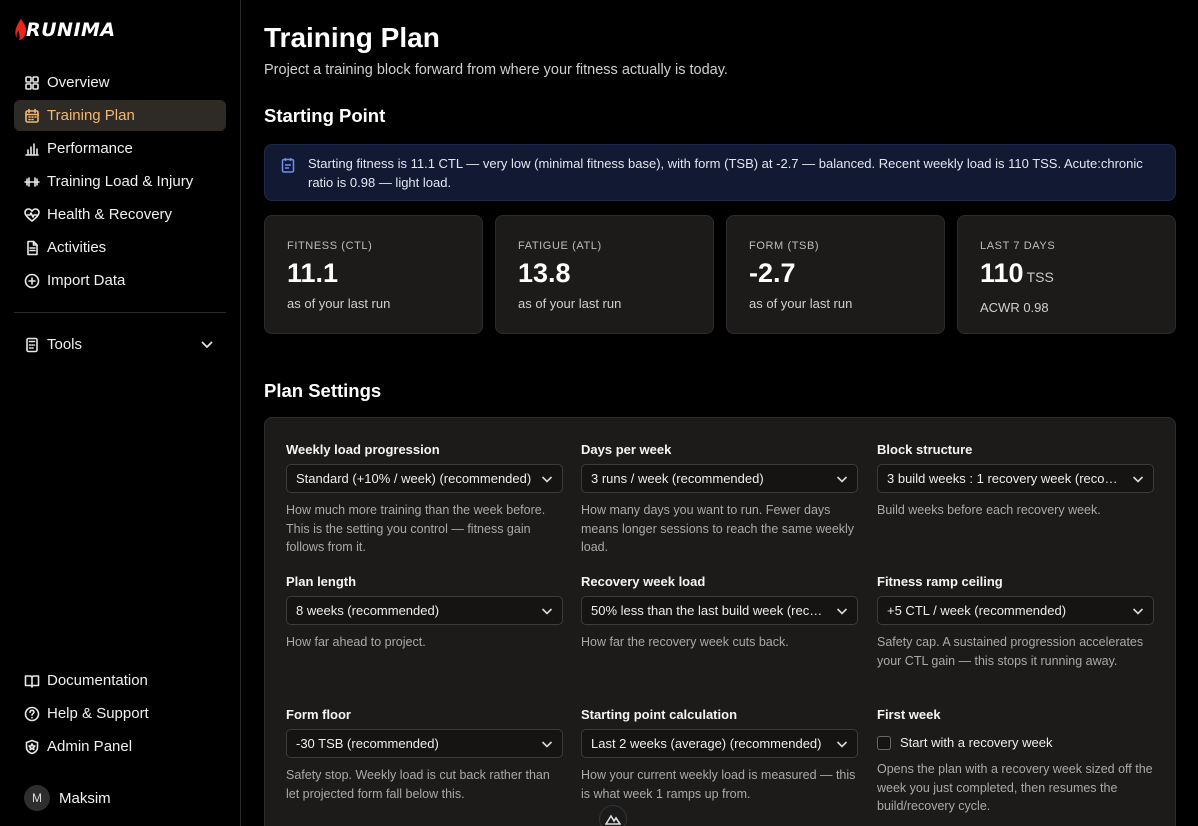 This screenshot has height=826, width=1198. Describe the element at coordinates (925, 449) in the screenshot. I see `field-label: Block structure` at that location.